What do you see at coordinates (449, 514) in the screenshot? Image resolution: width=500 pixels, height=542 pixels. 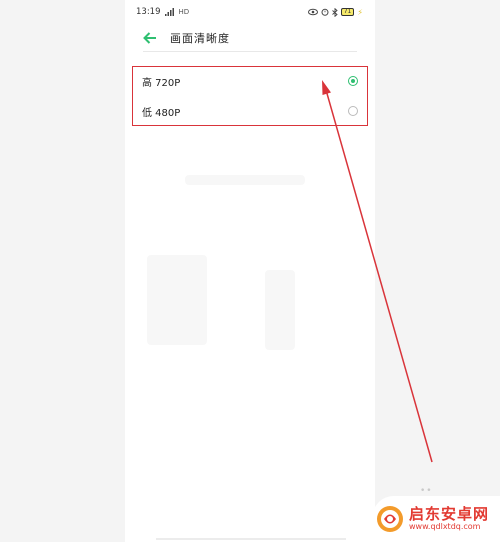 I see `watermark-name: 启东安卓网` at bounding box center [449, 514].